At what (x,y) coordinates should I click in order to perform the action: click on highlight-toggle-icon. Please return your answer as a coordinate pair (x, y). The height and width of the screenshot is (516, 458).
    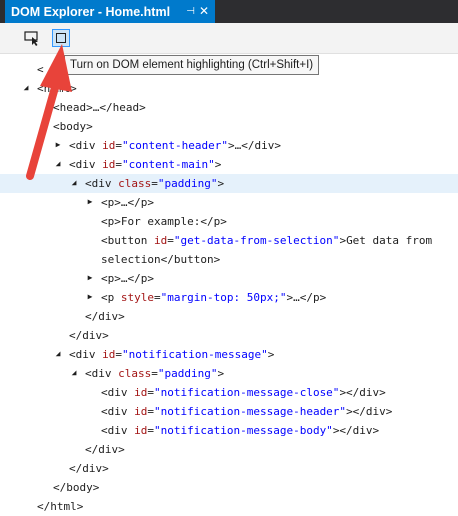
    Looking at the image, I should click on (61, 38).